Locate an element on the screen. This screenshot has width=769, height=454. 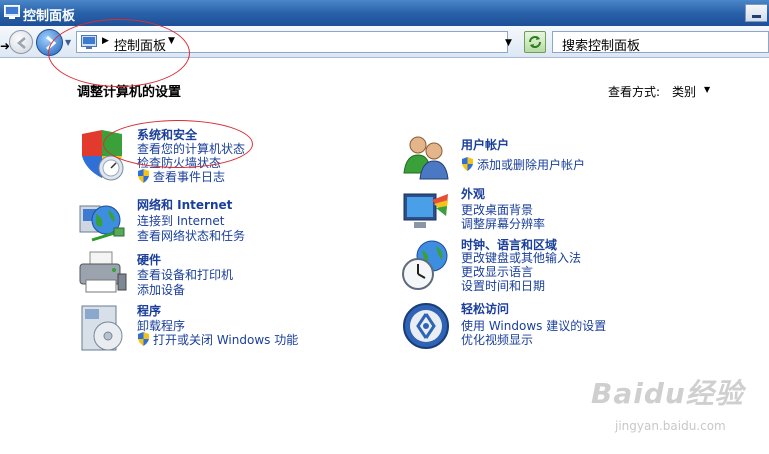
category-title-user-accounts: 用户帐户 is located at coordinates (485, 144).